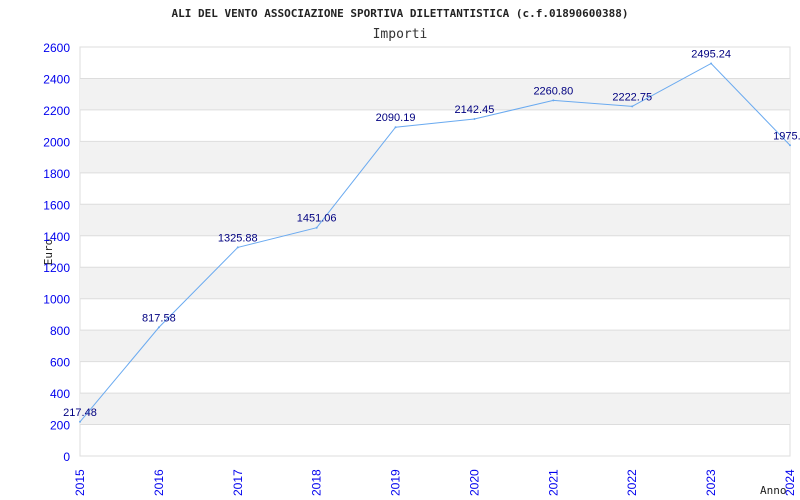  Describe the element at coordinates (56, 205) in the screenshot. I see `y-tick-label: 1600` at that location.